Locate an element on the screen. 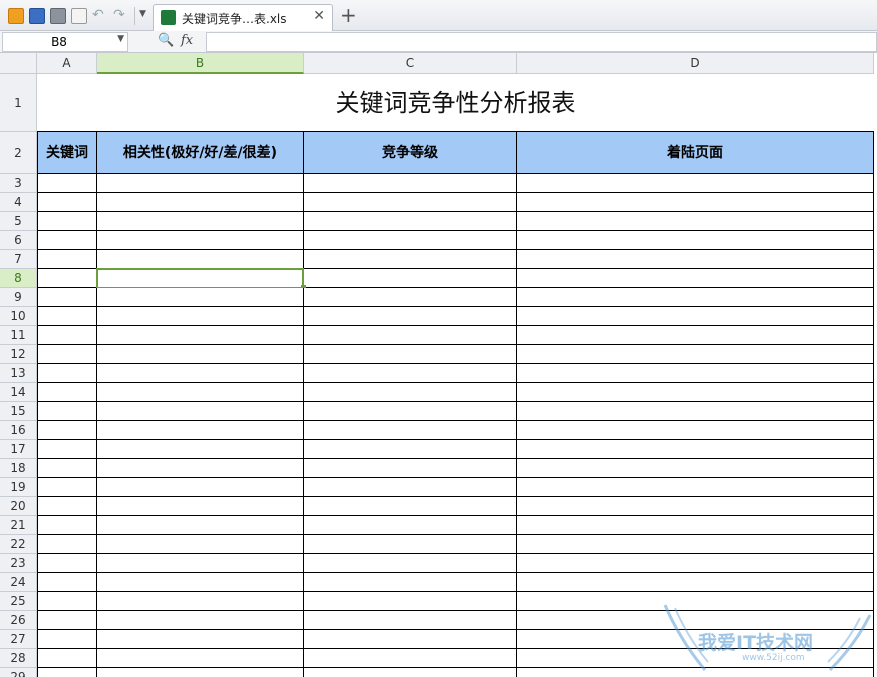 Image resolution: width=877 pixels, height=677 pixels. cell-c29 is located at coordinates (410, 672).